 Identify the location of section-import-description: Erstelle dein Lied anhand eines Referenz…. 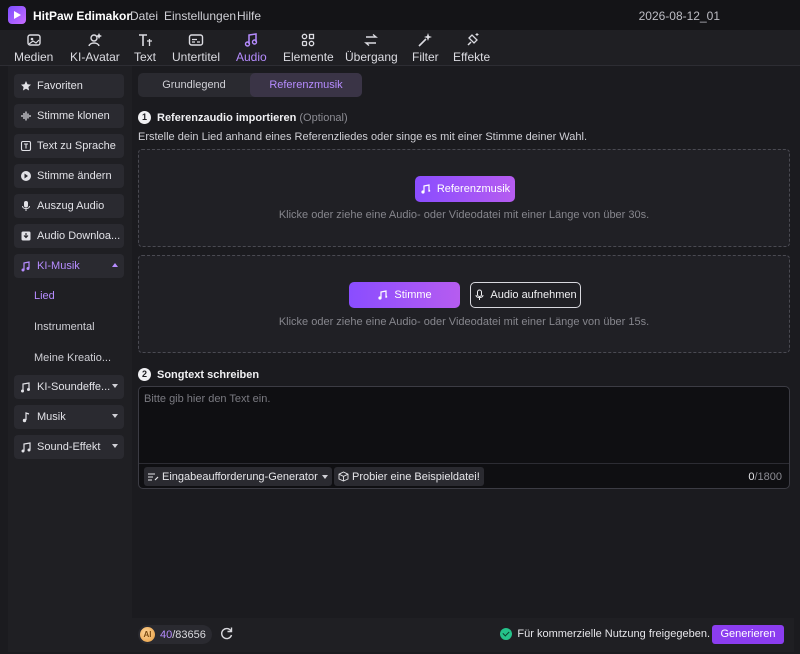
(363, 137).